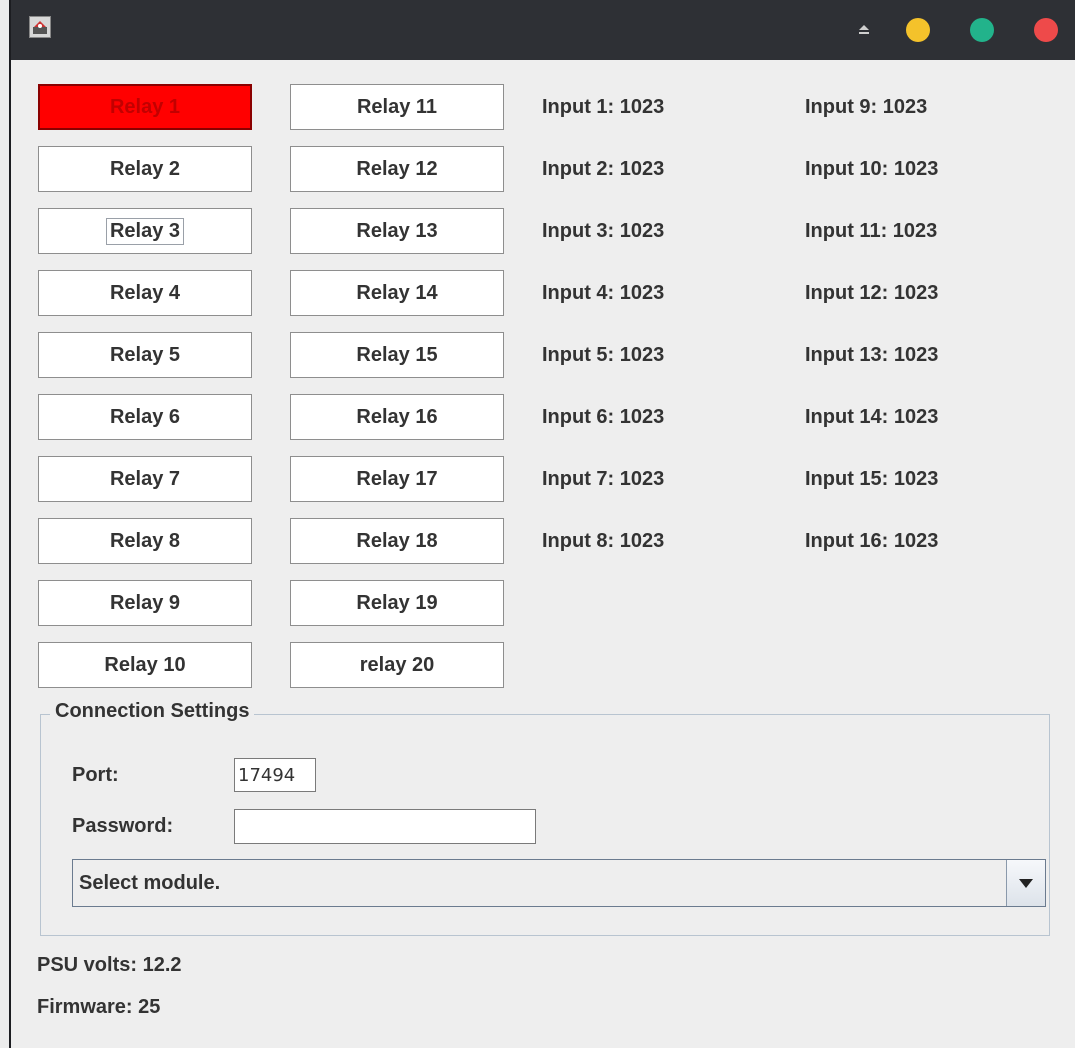 Image resolution: width=1075 pixels, height=1048 pixels. Describe the element at coordinates (603, 541) in the screenshot. I see `input-8-readout: Input 8: 1023` at that location.